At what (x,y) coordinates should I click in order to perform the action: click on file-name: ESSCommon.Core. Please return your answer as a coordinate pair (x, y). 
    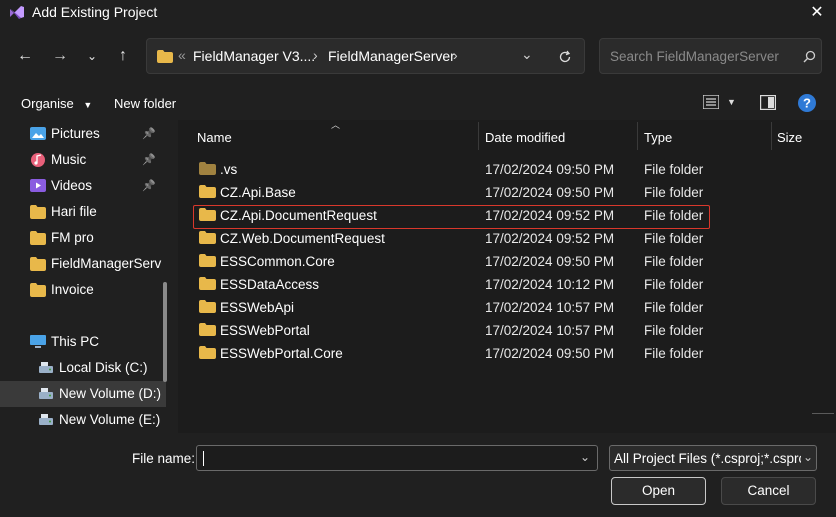
    Looking at the image, I should click on (277, 261).